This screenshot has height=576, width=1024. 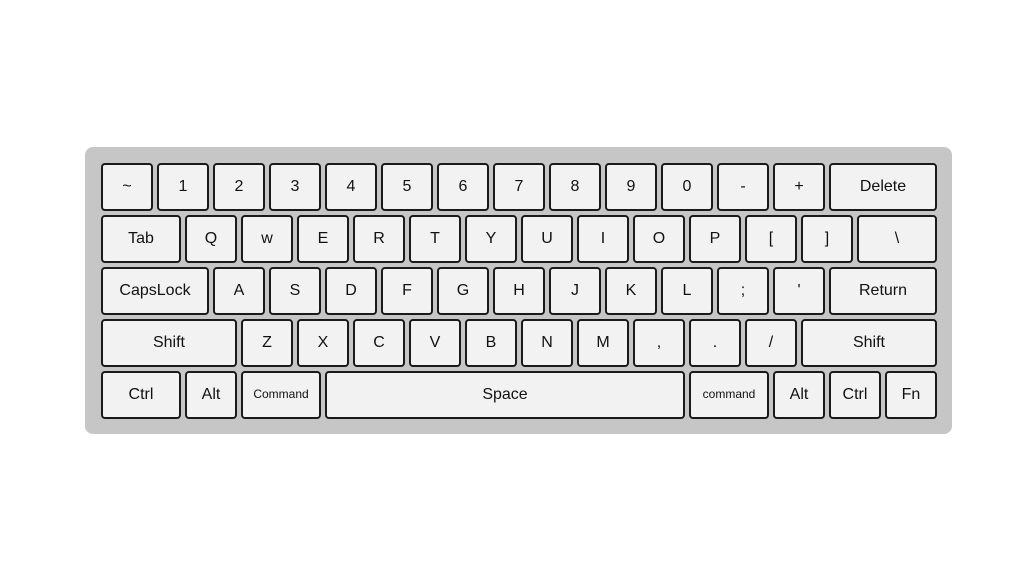 What do you see at coordinates (547, 239) in the screenshot?
I see `key-u: U` at bounding box center [547, 239].